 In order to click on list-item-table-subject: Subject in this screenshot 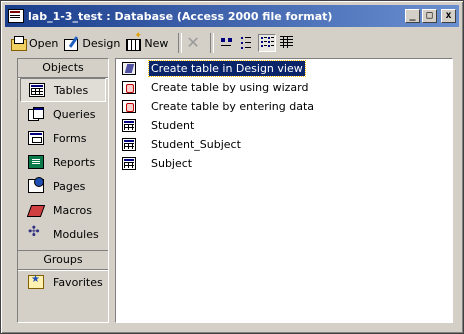, I will do `click(284, 163)`.